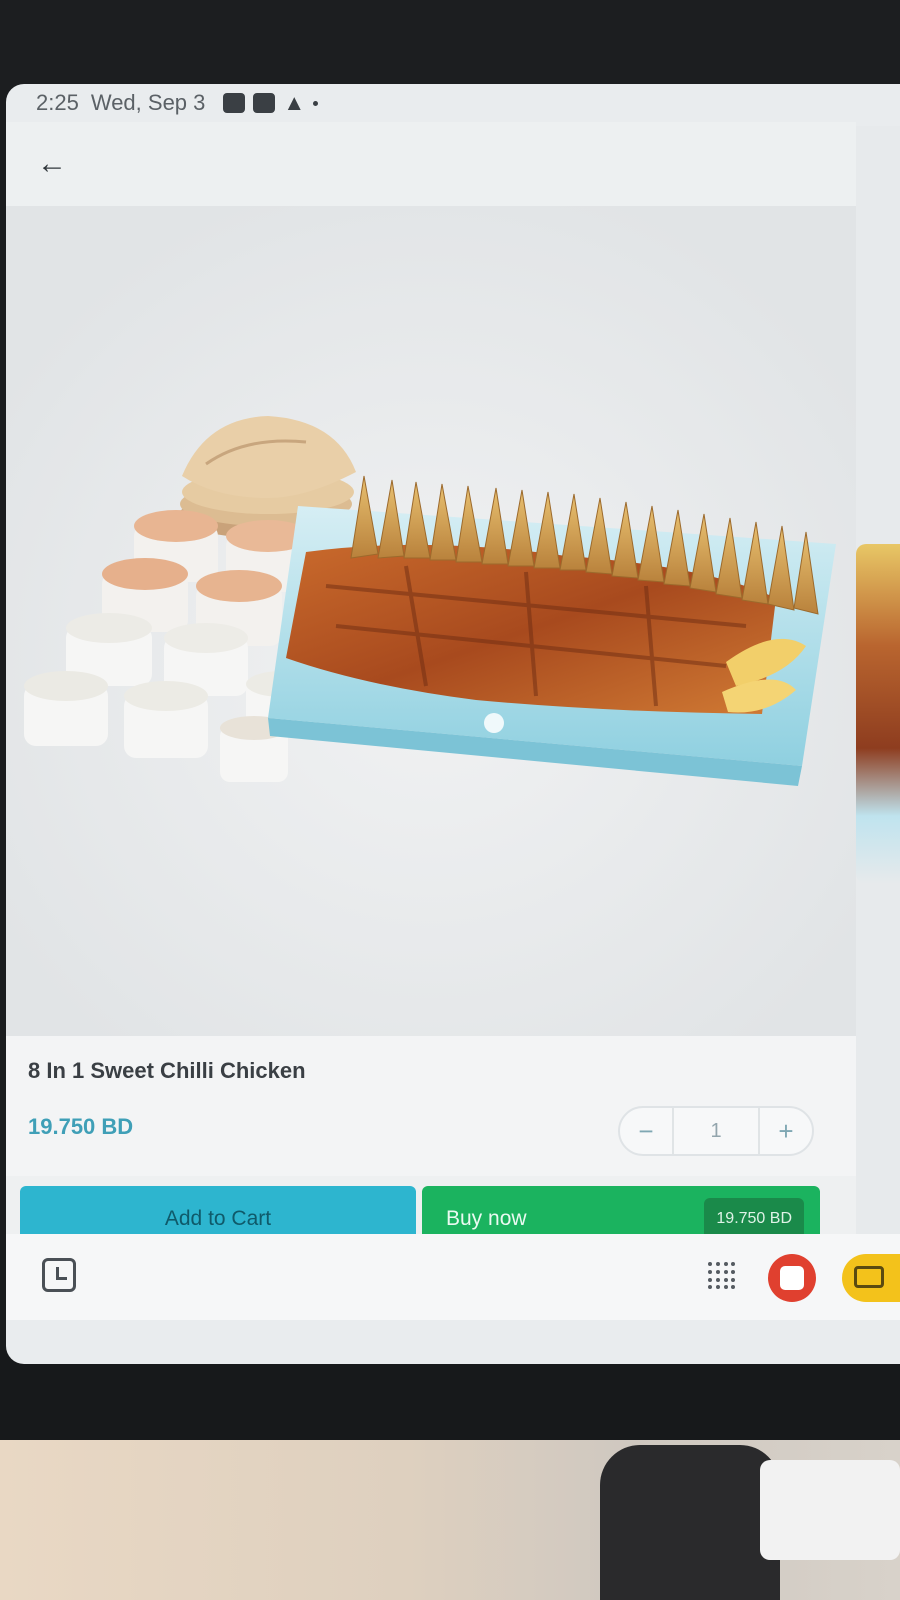 The image size is (900, 1600). Describe the element at coordinates (486, 1218) in the screenshot. I see `buy-now-label: Buy now` at that location.